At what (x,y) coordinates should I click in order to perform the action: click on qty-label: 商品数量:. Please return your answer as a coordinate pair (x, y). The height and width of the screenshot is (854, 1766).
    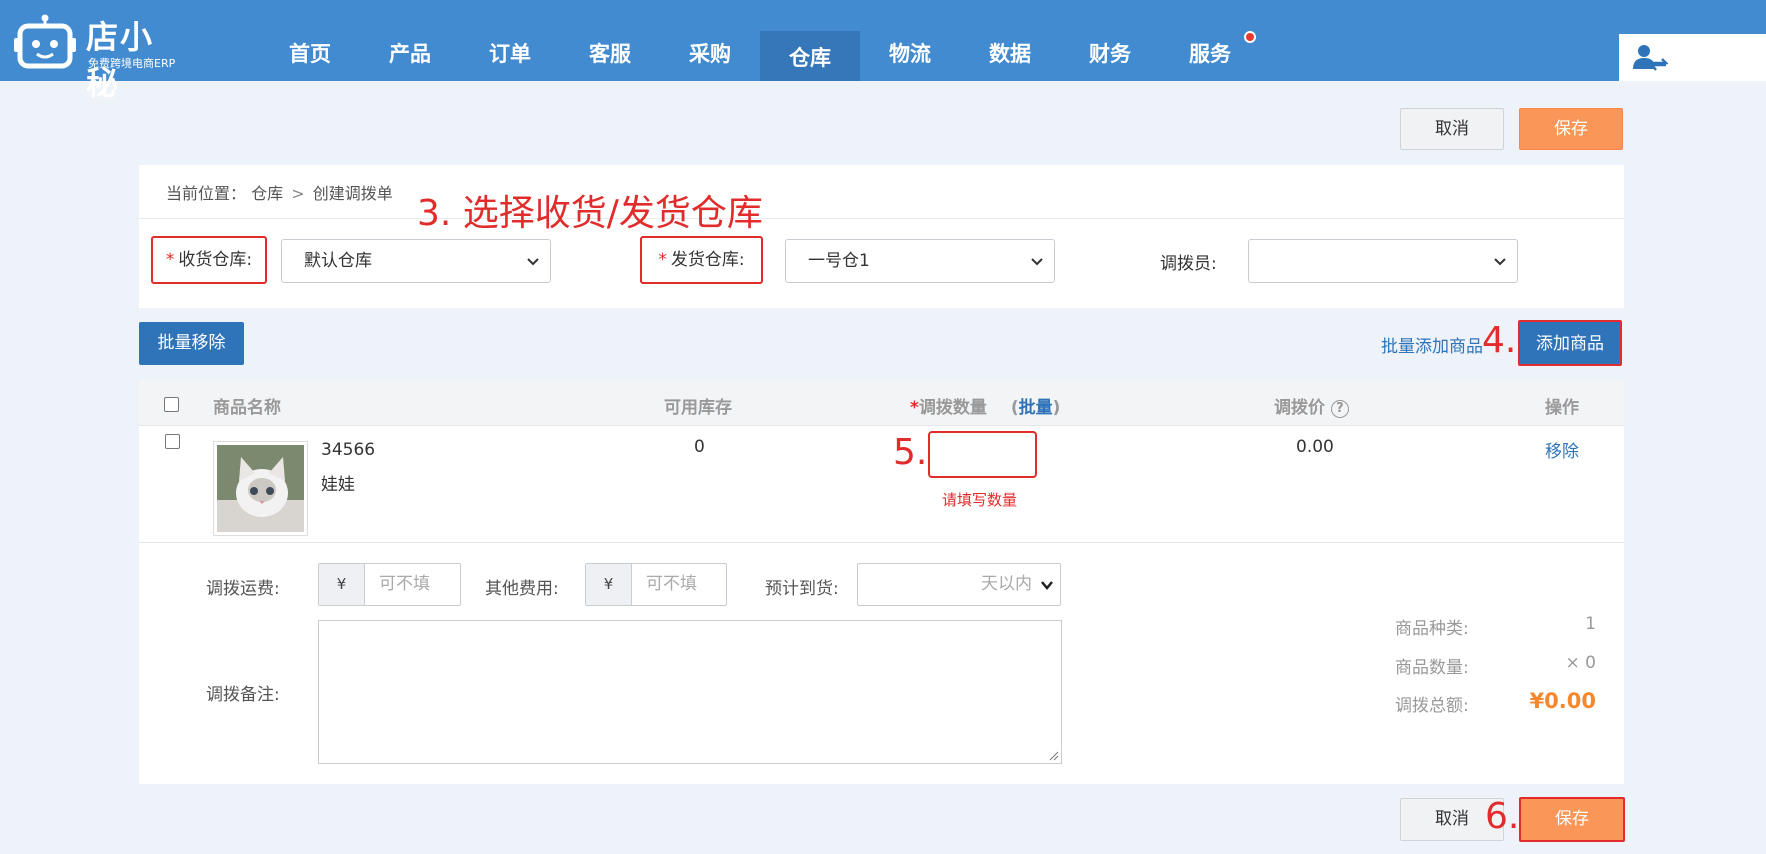
    Looking at the image, I should click on (1432, 668).